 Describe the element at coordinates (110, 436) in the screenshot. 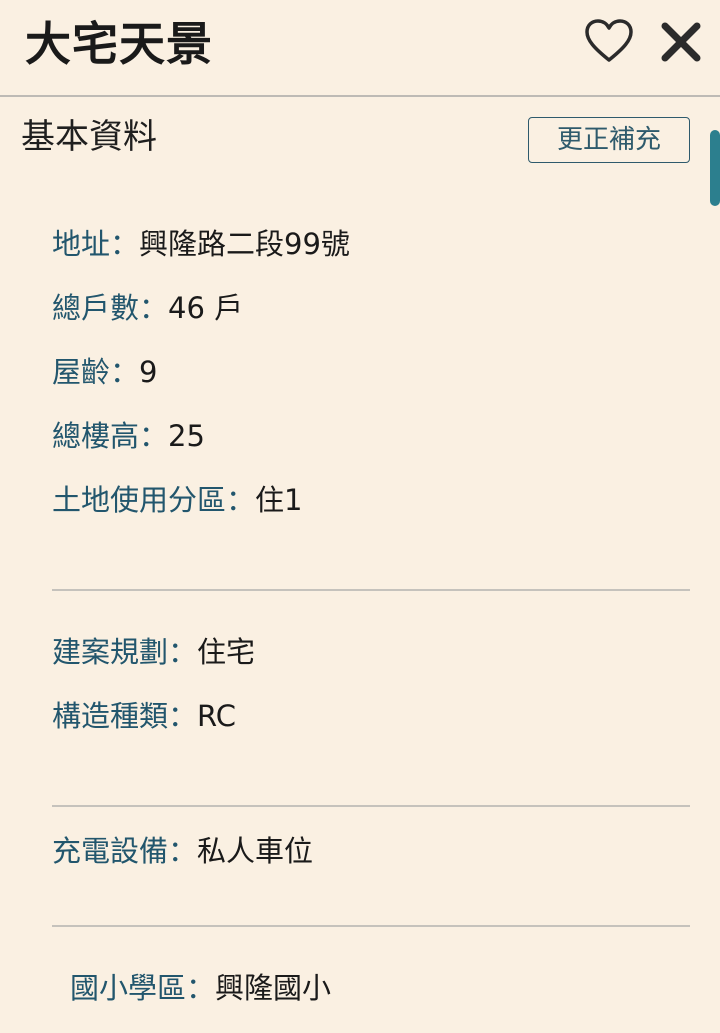

I see `field-label: 總樓高：` at that location.